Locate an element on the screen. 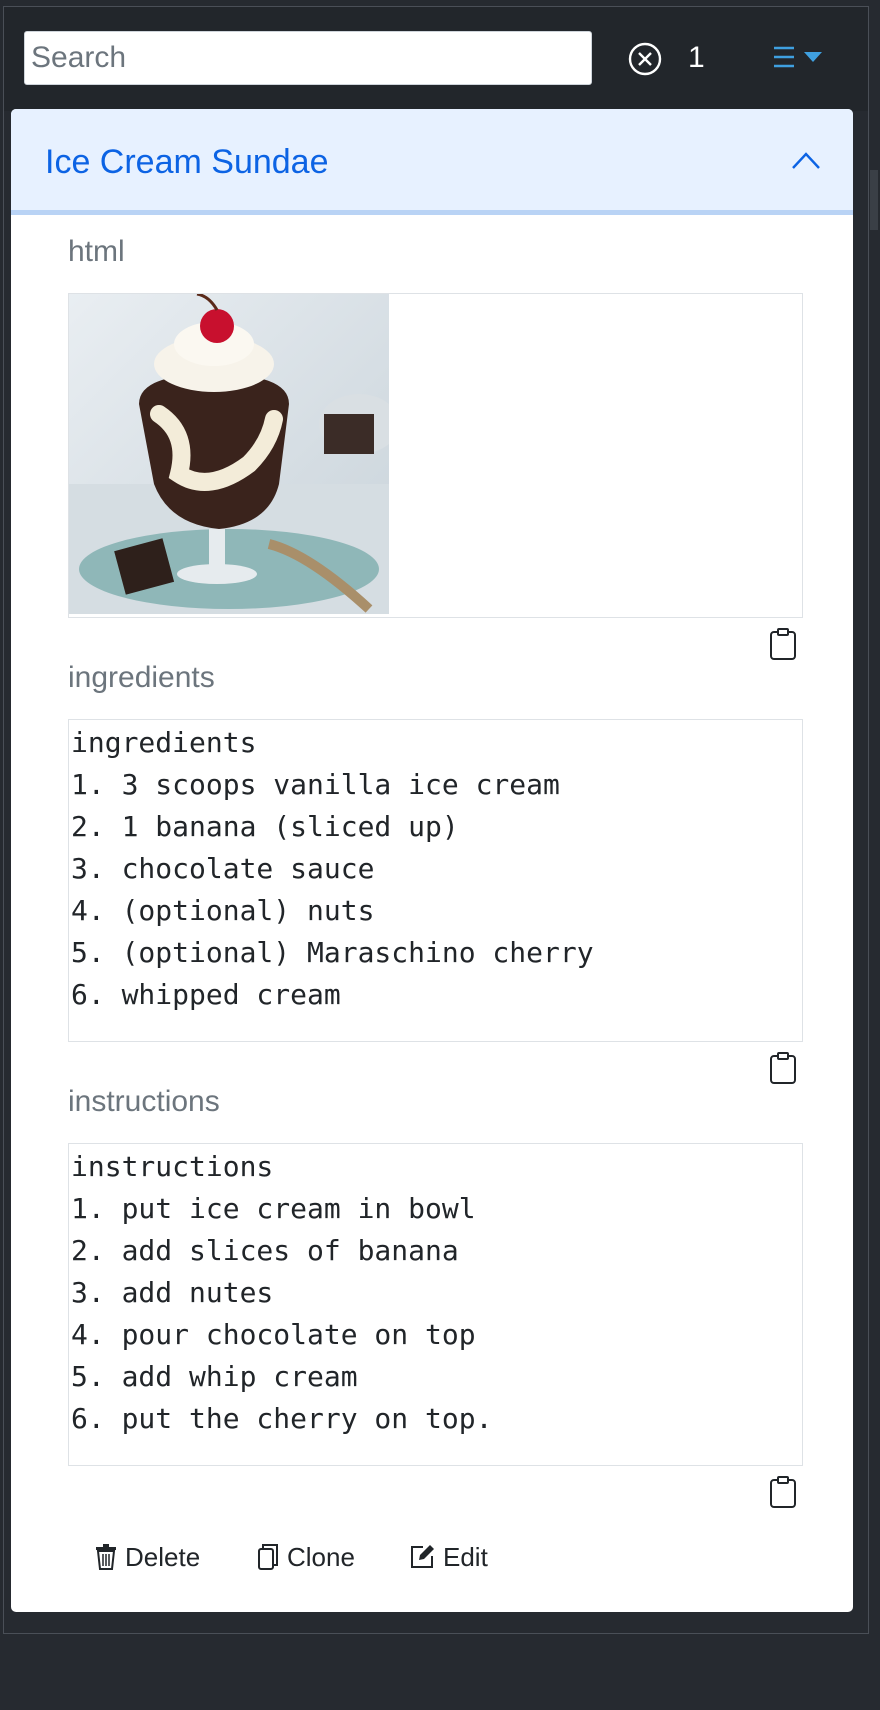 Image resolution: width=880 pixels, height=1710 pixels. ingredient-line: 3. chocolate sauce is located at coordinates (223, 868).